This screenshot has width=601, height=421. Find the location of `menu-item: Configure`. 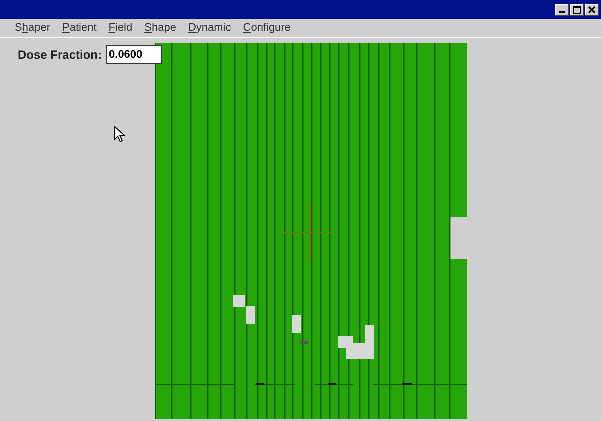

menu-item: Configure is located at coordinates (267, 28).